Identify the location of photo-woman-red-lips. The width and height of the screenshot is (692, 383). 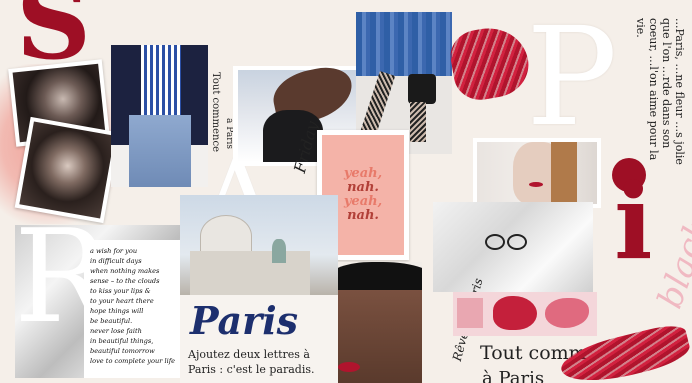
(537, 173).